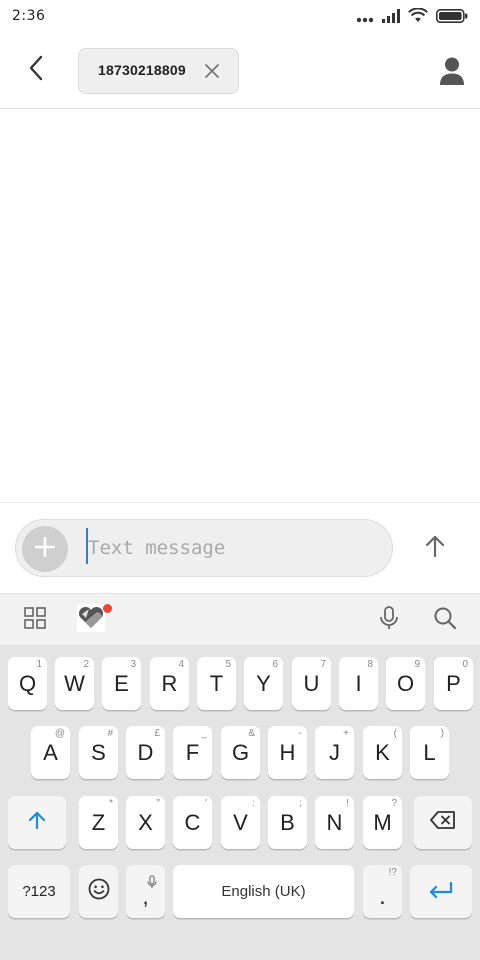  I want to click on chevron-left-icon, so click(36, 70).